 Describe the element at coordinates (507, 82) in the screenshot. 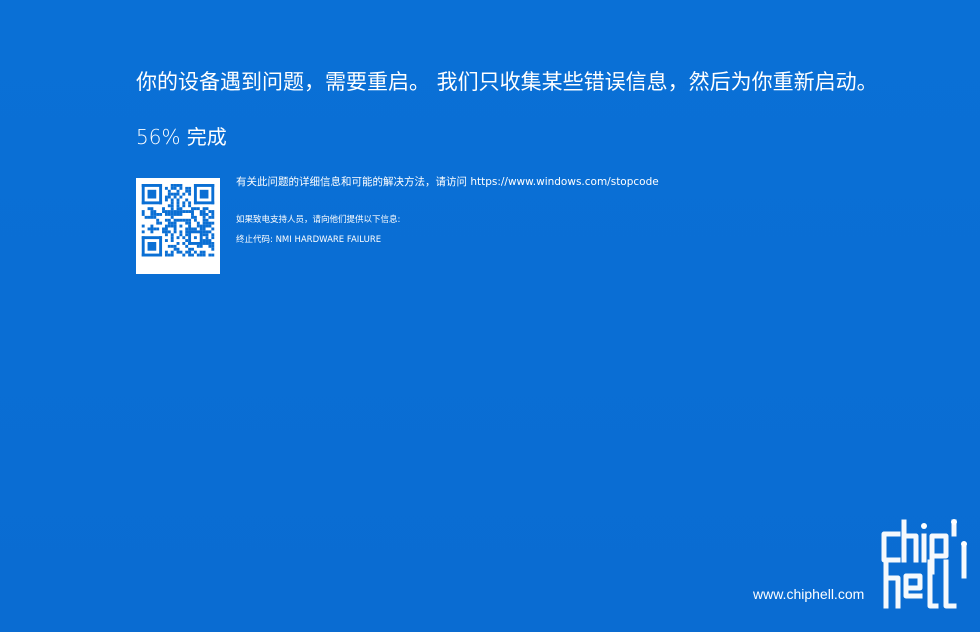

I see `error-headline: 你的设备遇到问题，需要重启。 我们只收集某些错误信息，然后为你重新启动。` at that location.